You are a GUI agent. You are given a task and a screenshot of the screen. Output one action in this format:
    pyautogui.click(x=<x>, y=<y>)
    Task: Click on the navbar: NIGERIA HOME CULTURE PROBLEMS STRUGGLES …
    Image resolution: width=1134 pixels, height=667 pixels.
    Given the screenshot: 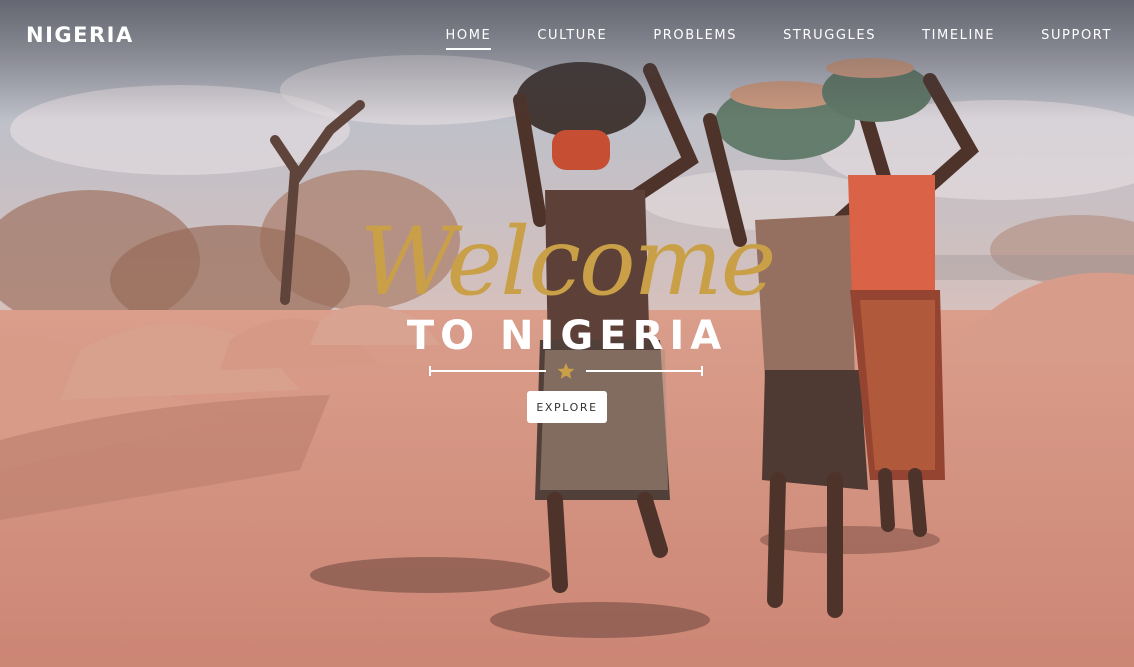 What is the action you would take?
    pyautogui.click(x=567, y=36)
    